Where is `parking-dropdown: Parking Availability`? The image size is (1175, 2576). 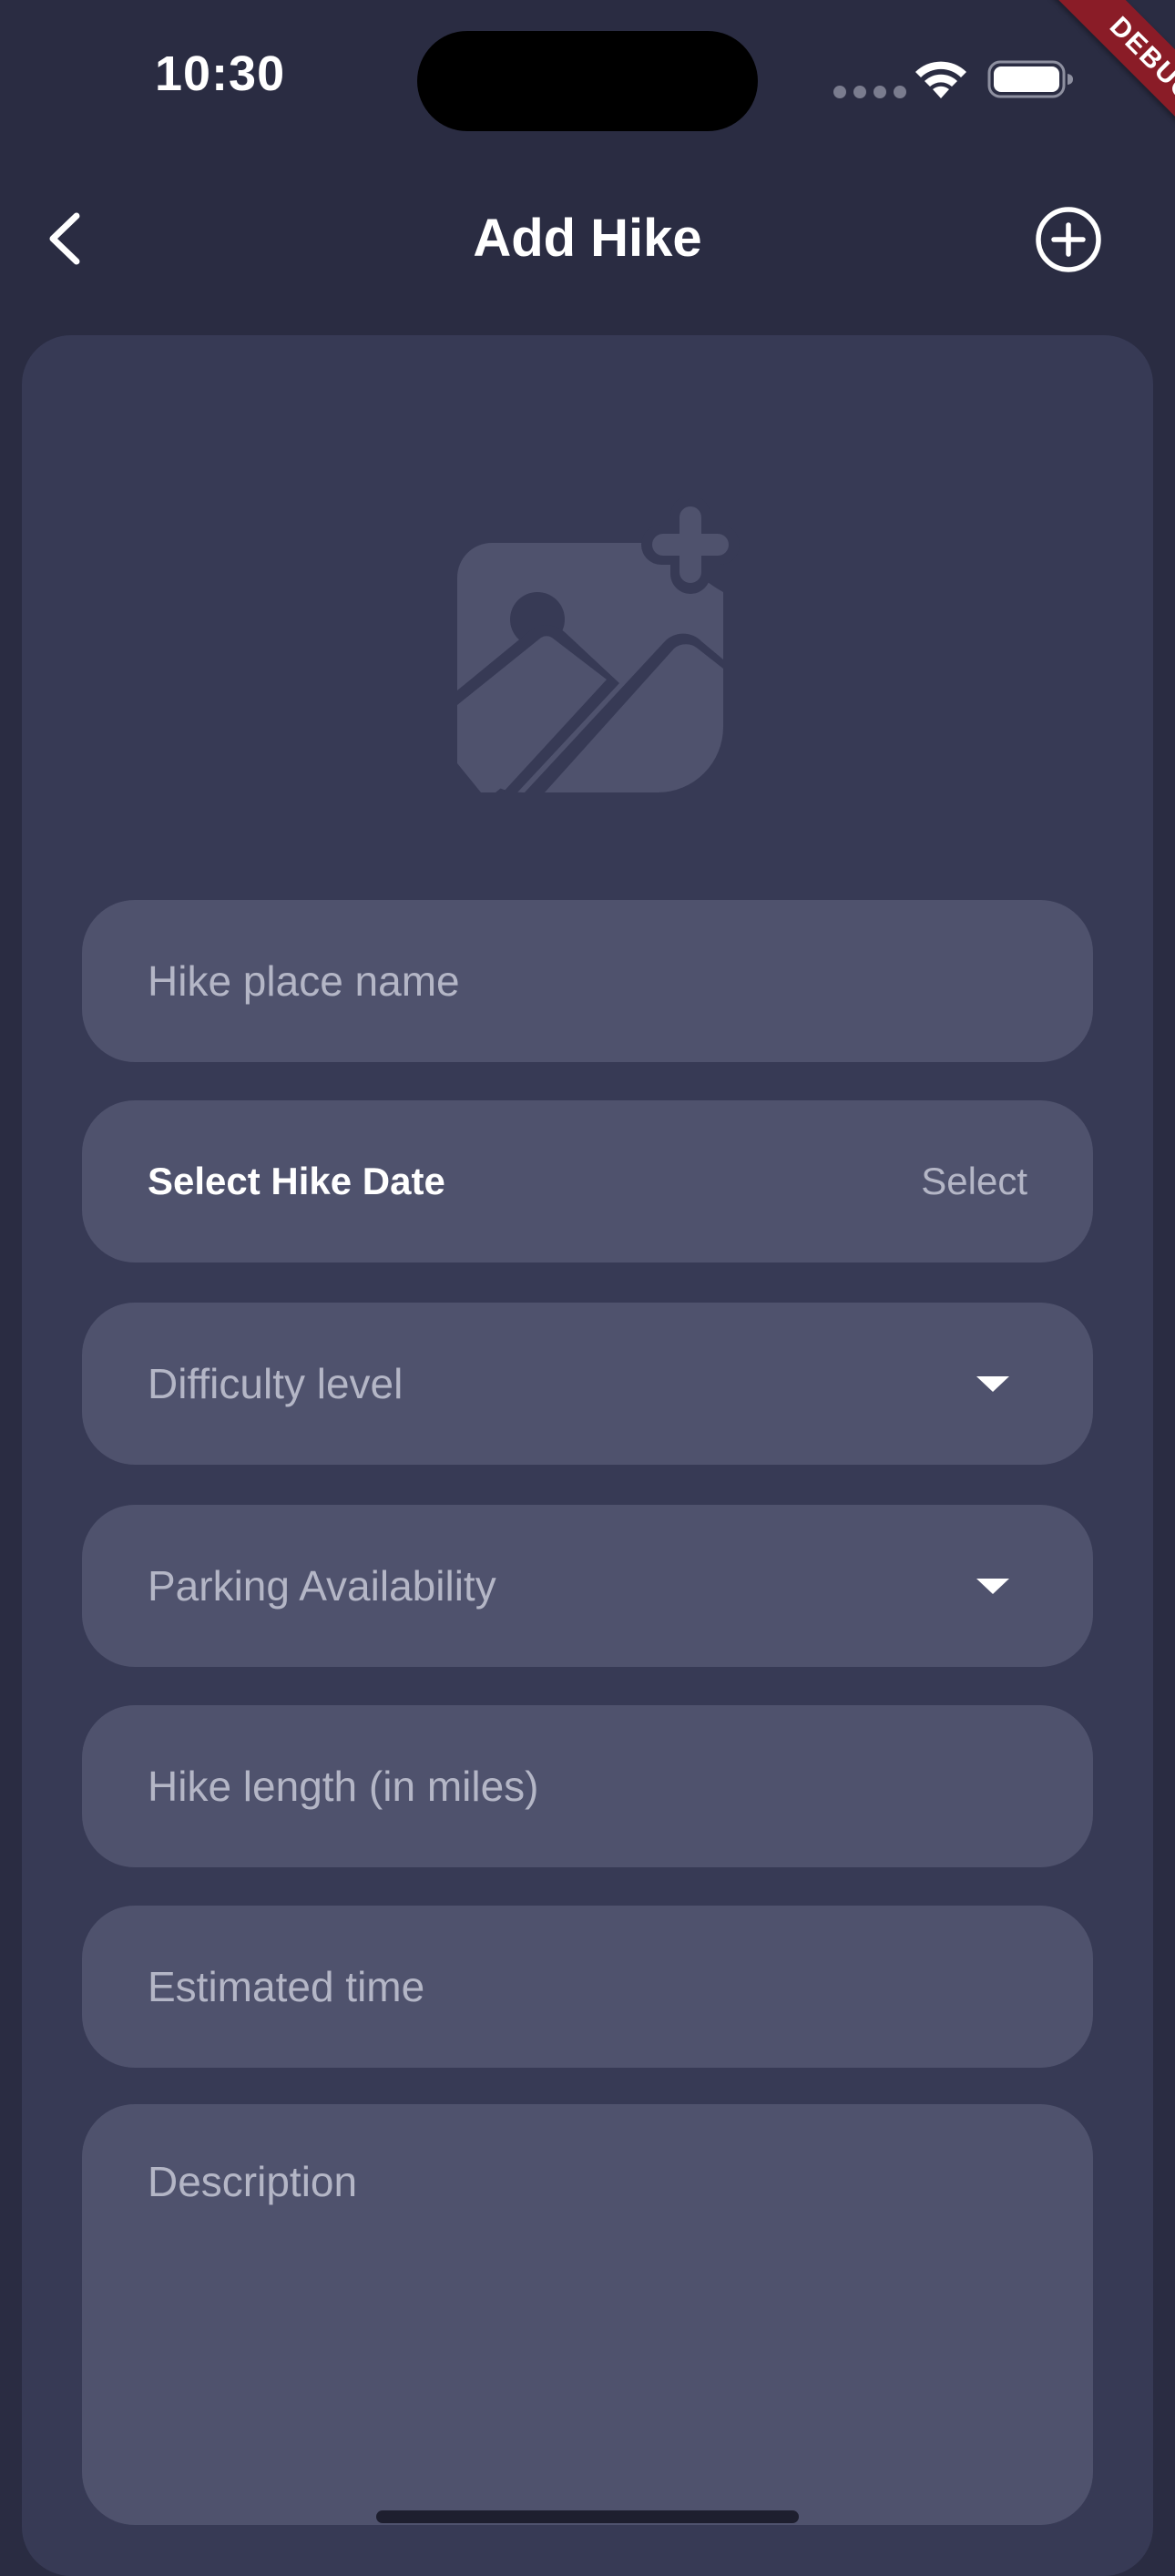 parking-dropdown: Parking Availability is located at coordinates (587, 1586).